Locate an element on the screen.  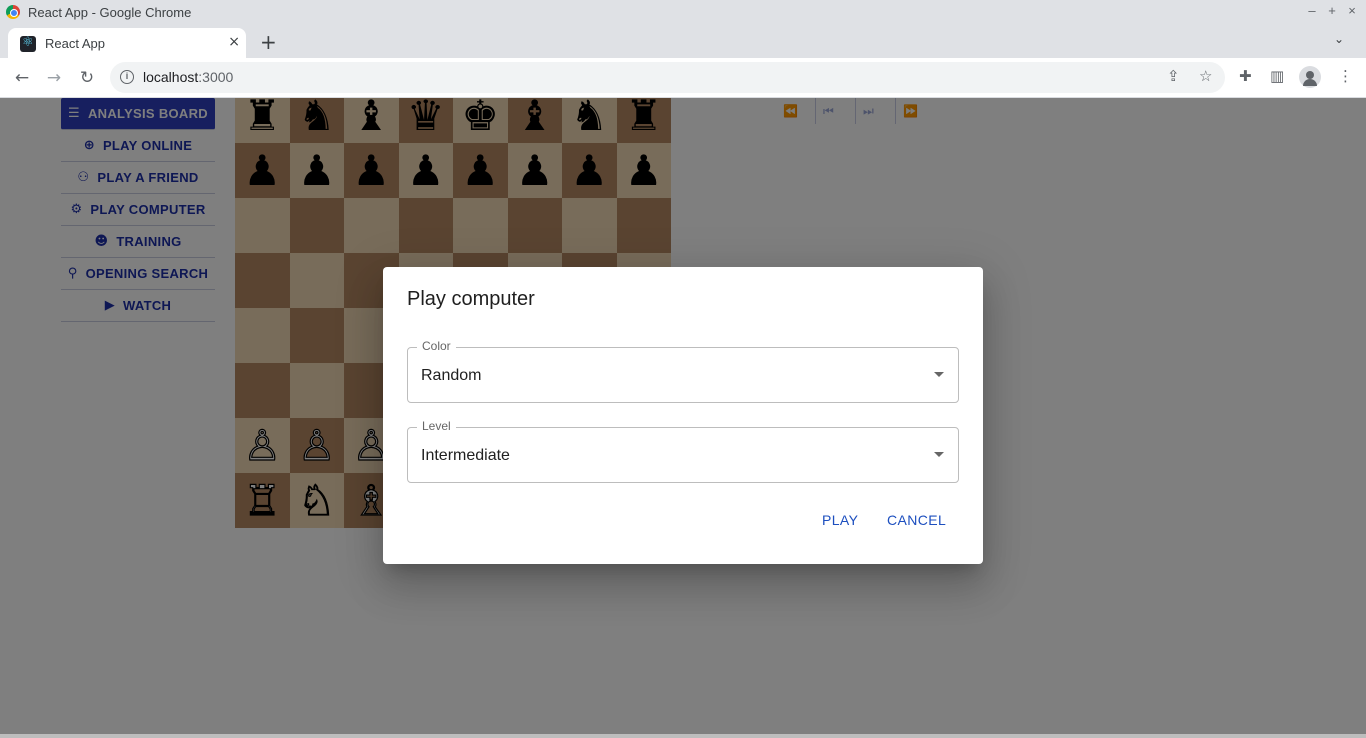
level-select: Level Intermediate is located at coordinates (683, 451).